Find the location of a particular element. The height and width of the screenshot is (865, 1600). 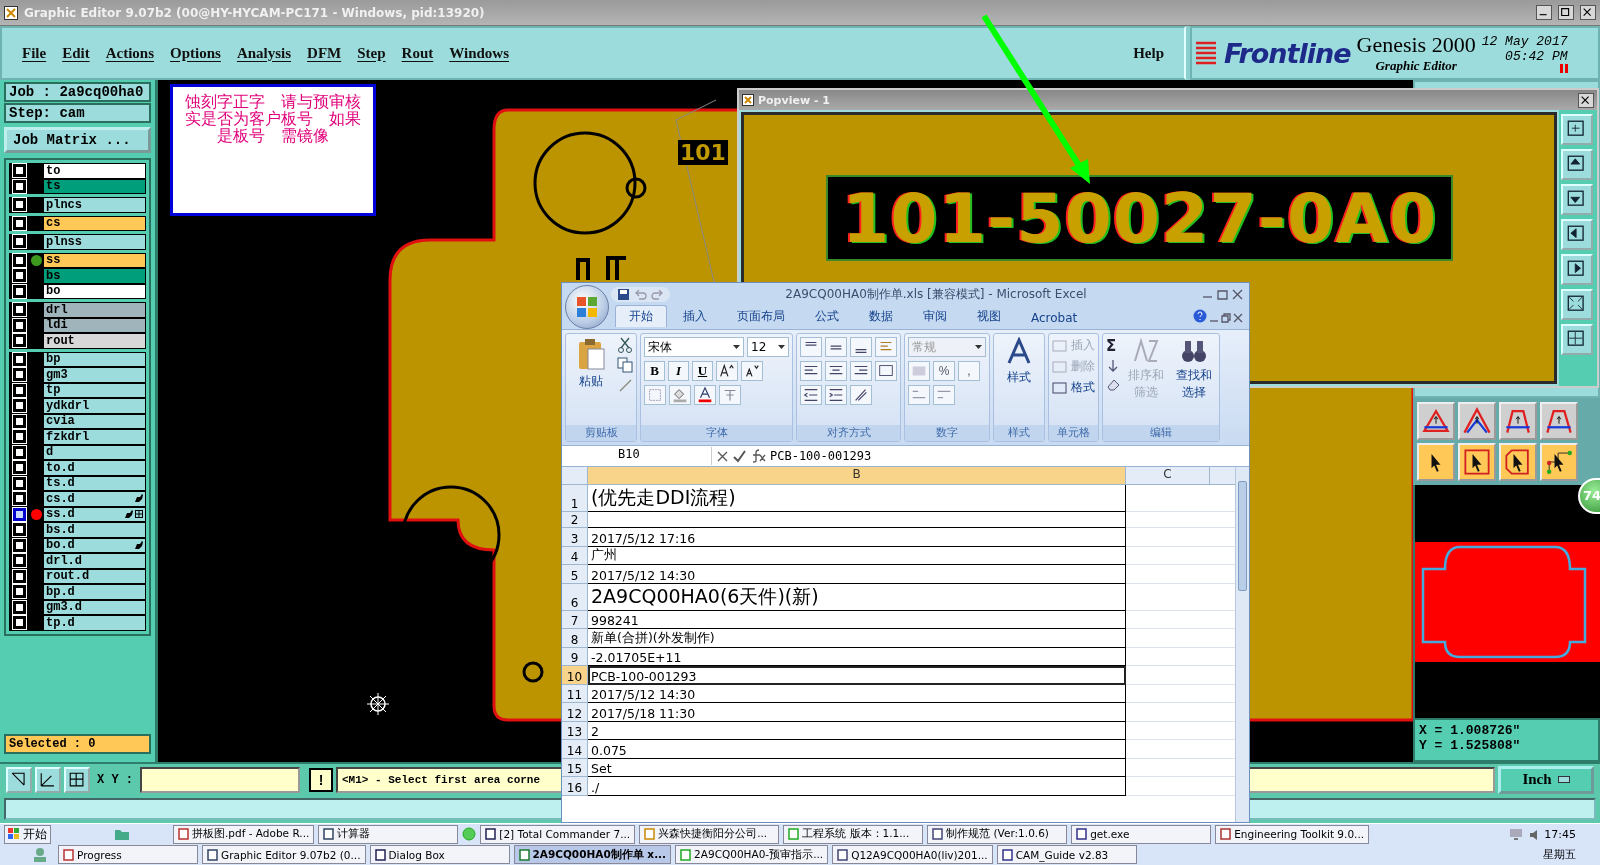

comma-button: , is located at coordinates (969, 371).